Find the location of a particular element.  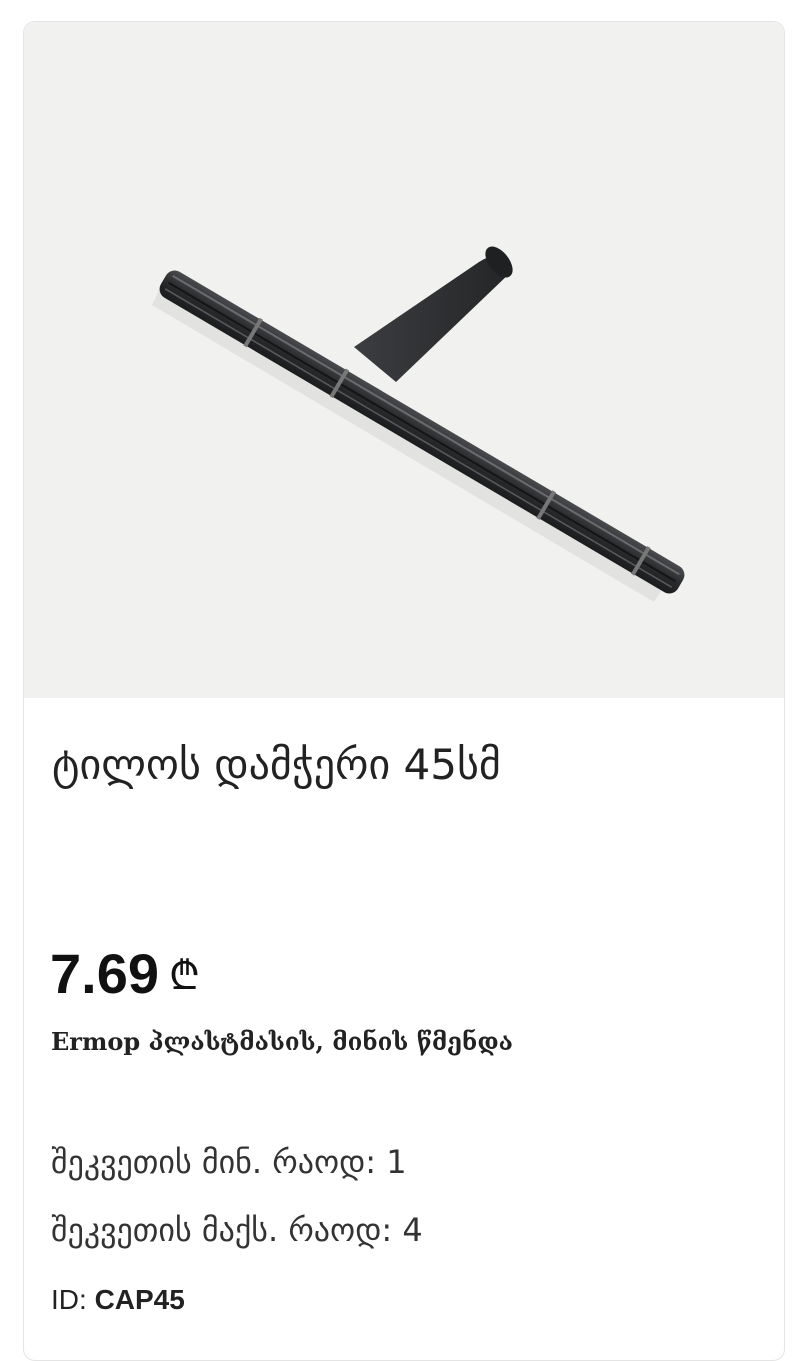

product-id: ID: CAP45 is located at coordinates (118, 1300).